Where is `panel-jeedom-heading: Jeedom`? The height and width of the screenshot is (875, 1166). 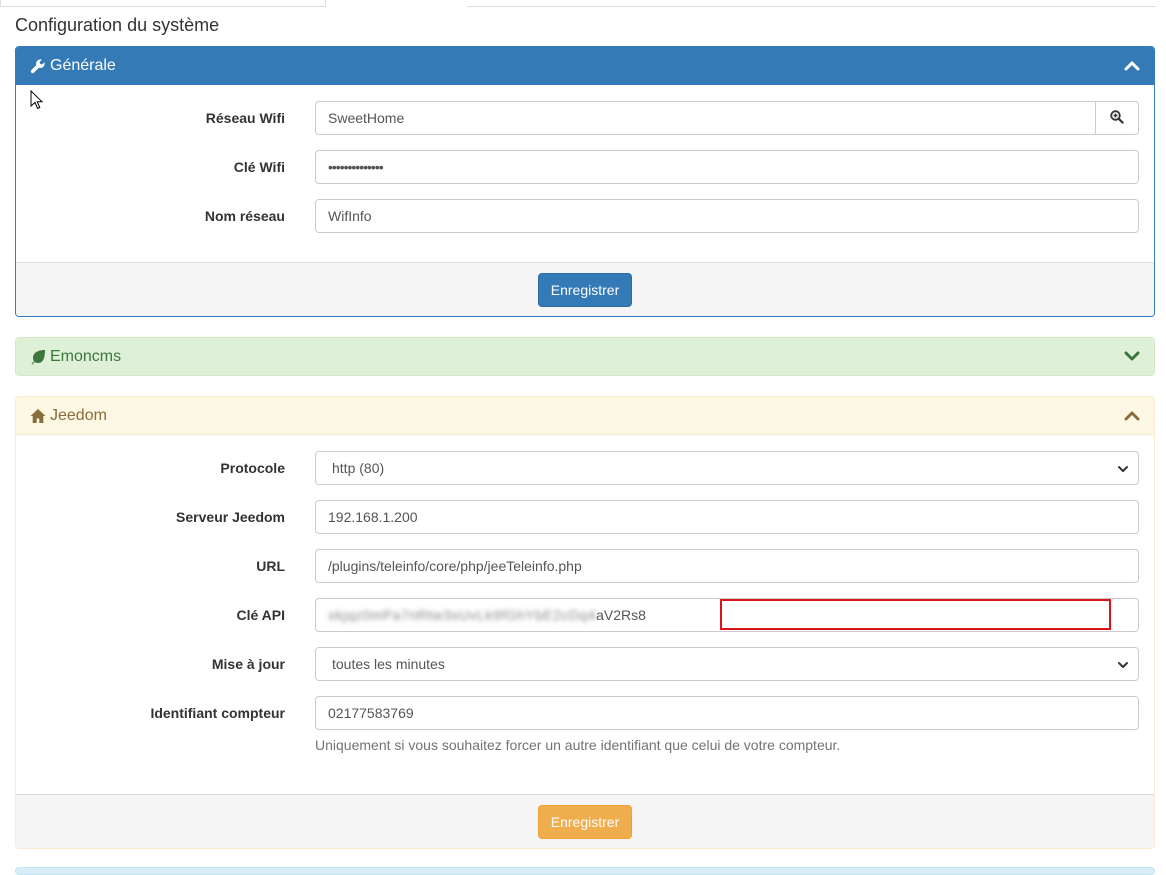 panel-jeedom-heading: Jeedom is located at coordinates (585, 416).